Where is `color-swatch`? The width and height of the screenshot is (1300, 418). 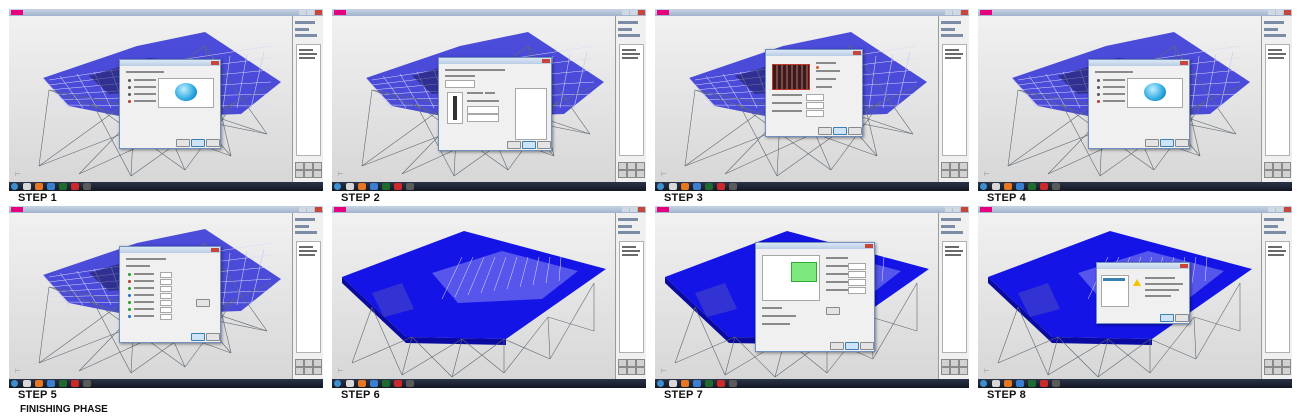 color-swatch is located at coordinates (817, 67).